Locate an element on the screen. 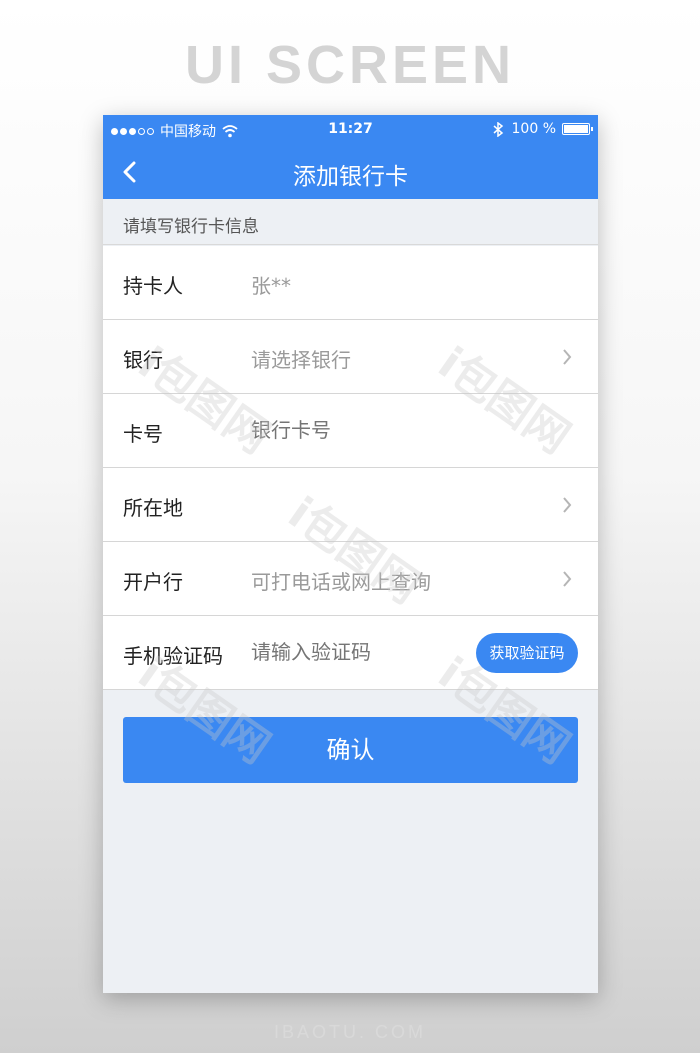 The image size is (700, 1053). cardholder-label: 持卡人 is located at coordinates (153, 286).